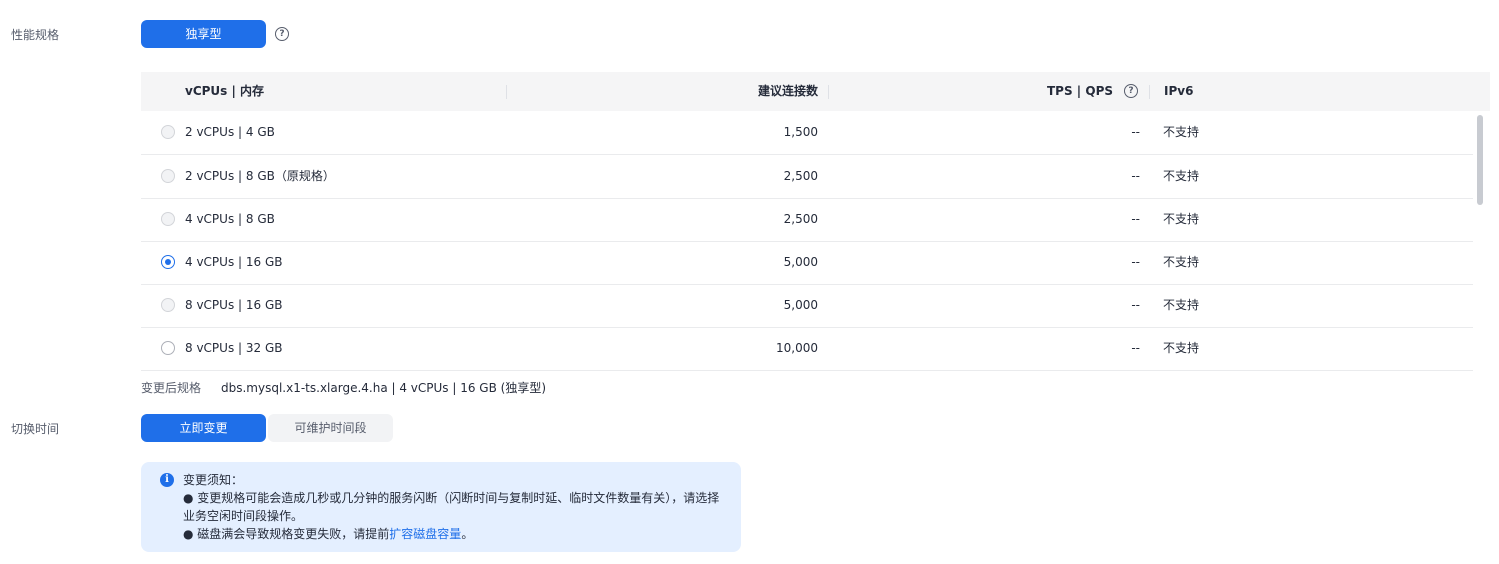 This screenshot has height=564, width=1499. I want to click on notice-line-3: ● 磁盘满会导致规格变更失败，请提前扩容磁盘容量。, so click(328, 534).